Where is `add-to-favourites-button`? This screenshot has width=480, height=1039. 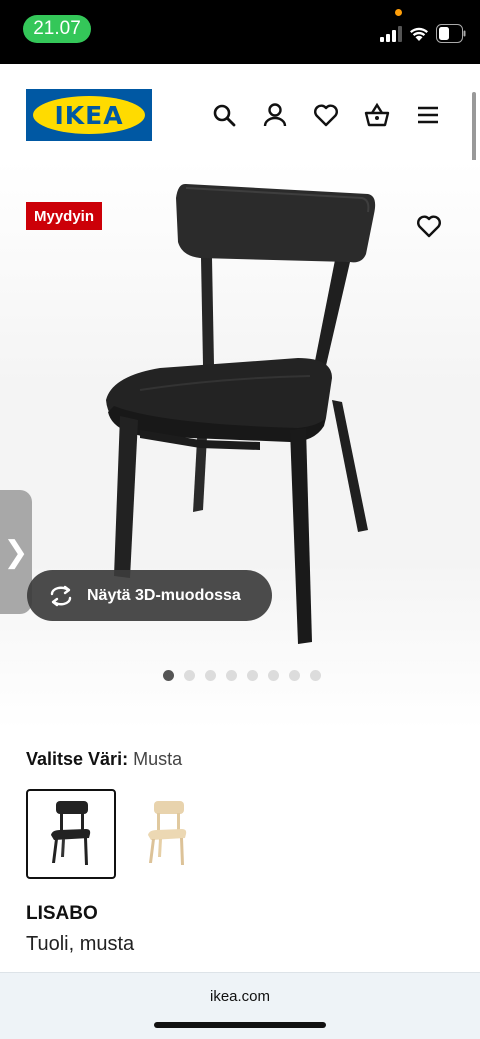
add-to-favourites-button is located at coordinates (429, 226).